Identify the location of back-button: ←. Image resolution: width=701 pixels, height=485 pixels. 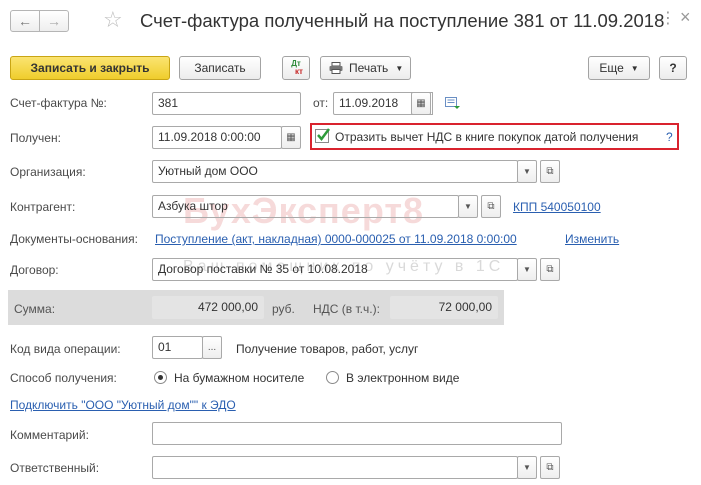
(25, 21).